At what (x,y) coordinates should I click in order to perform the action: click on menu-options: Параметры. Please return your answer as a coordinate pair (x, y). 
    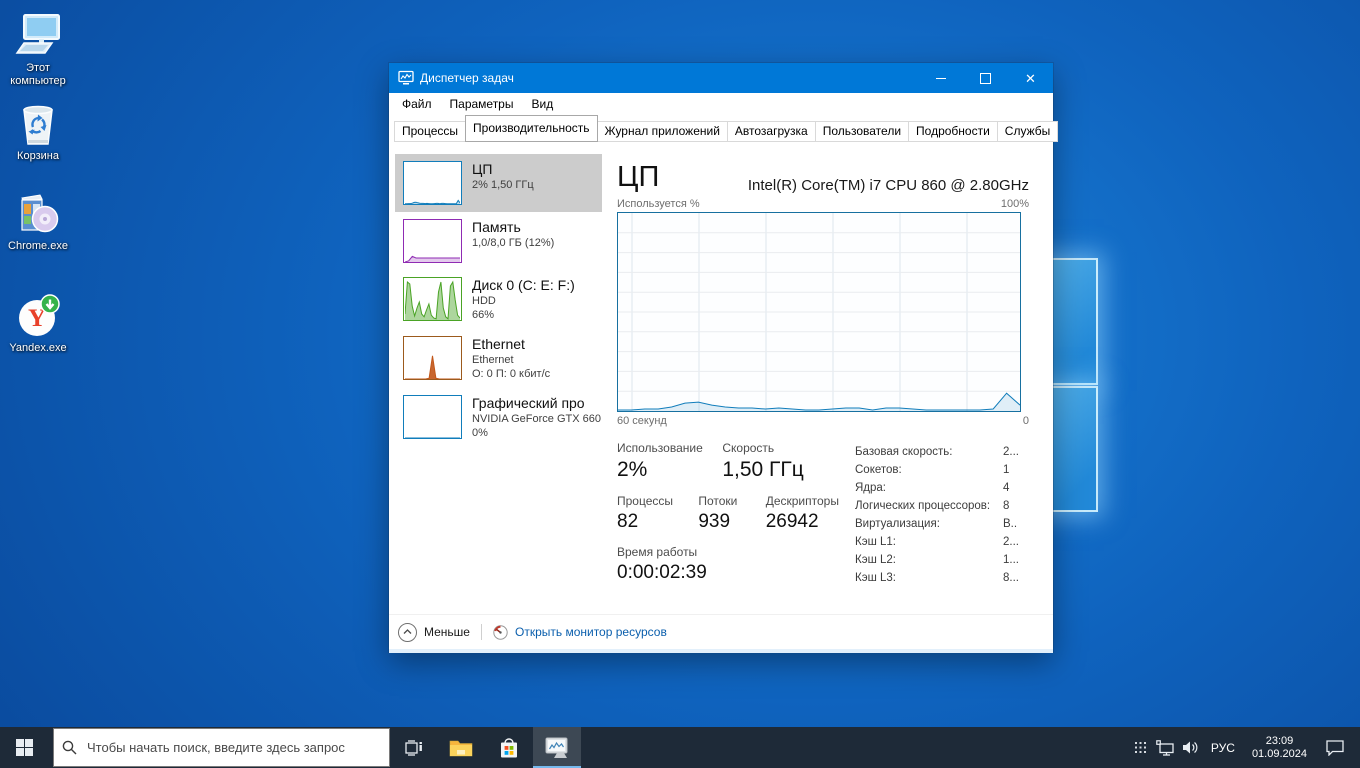
    Looking at the image, I should click on (482, 104).